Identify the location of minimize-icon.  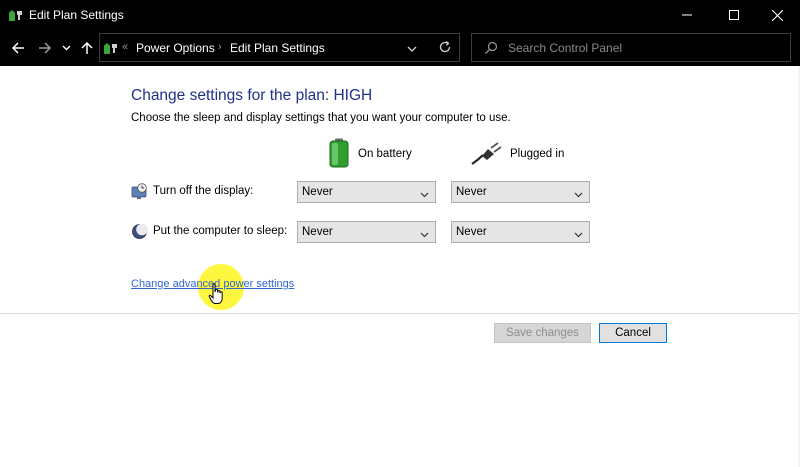
(687, 15).